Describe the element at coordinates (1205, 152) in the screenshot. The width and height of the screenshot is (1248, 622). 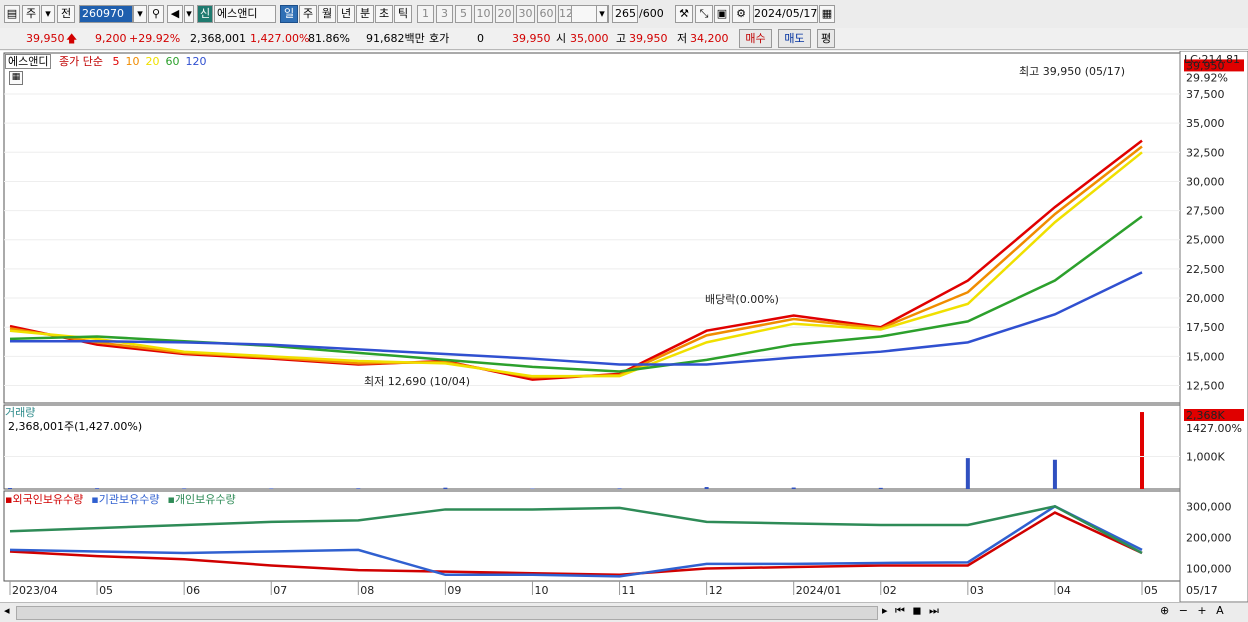
I see `y-tick: 32,500` at that location.